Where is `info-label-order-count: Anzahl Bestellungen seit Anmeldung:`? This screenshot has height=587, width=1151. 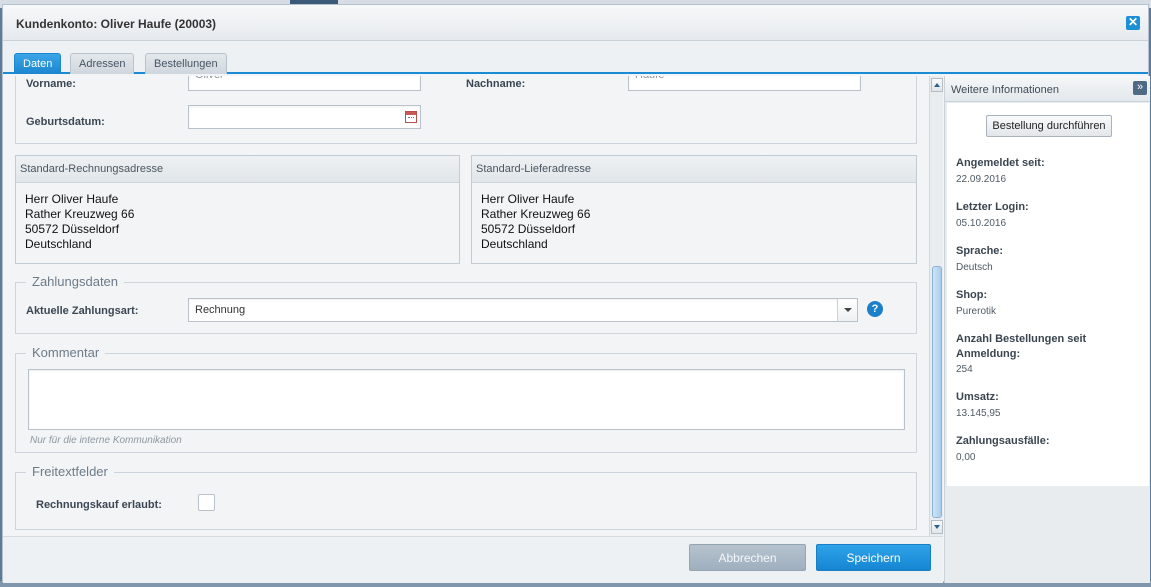
info-label-order-count: Anzahl Bestellungen seit Anmeldung: is located at coordinates (1021, 346).